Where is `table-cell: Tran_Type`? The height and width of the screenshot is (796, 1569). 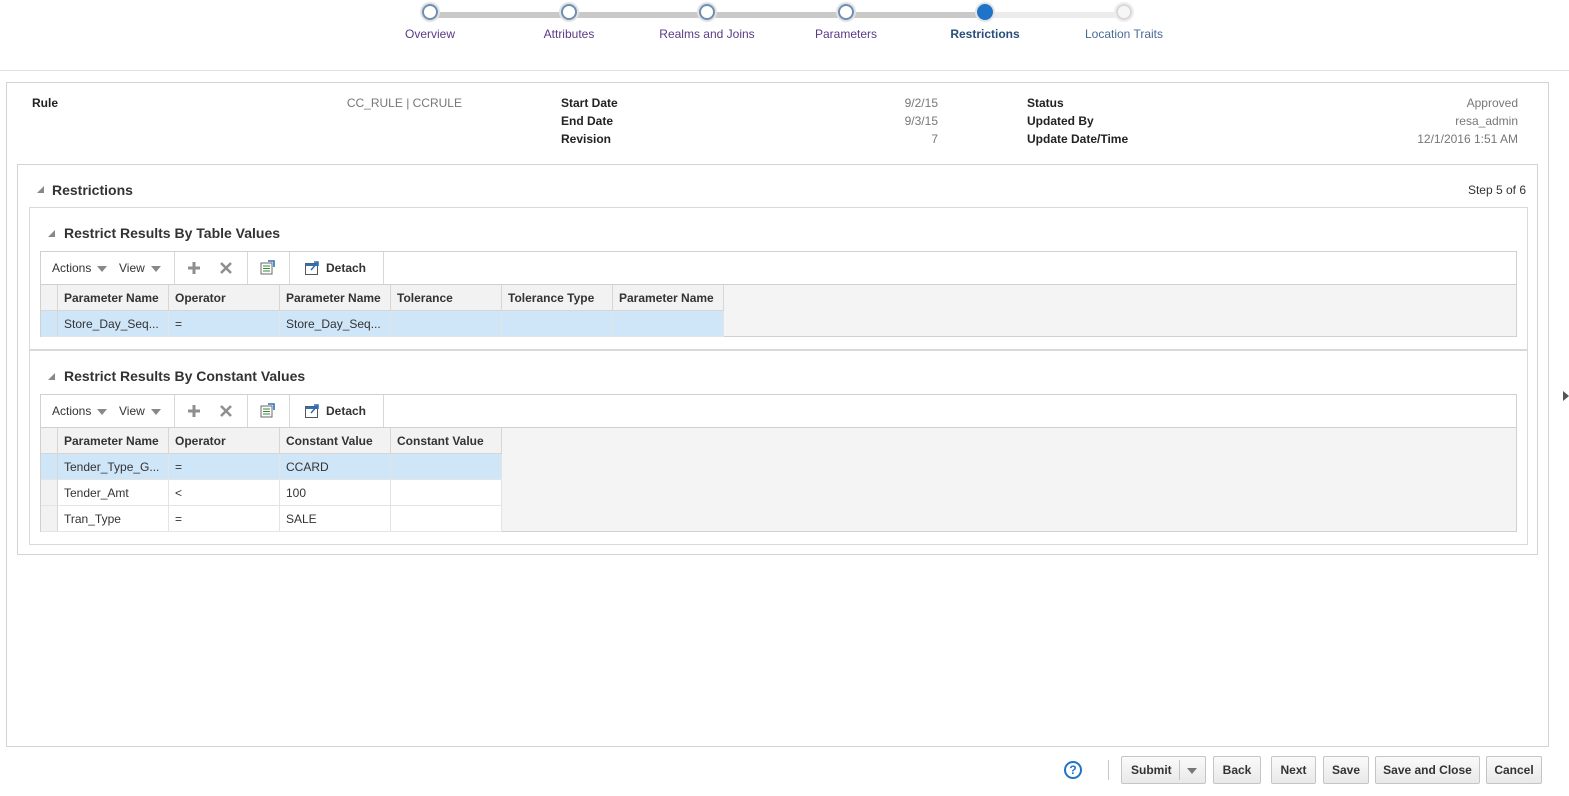 table-cell: Tran_Type is located at coordinates (113, 518).